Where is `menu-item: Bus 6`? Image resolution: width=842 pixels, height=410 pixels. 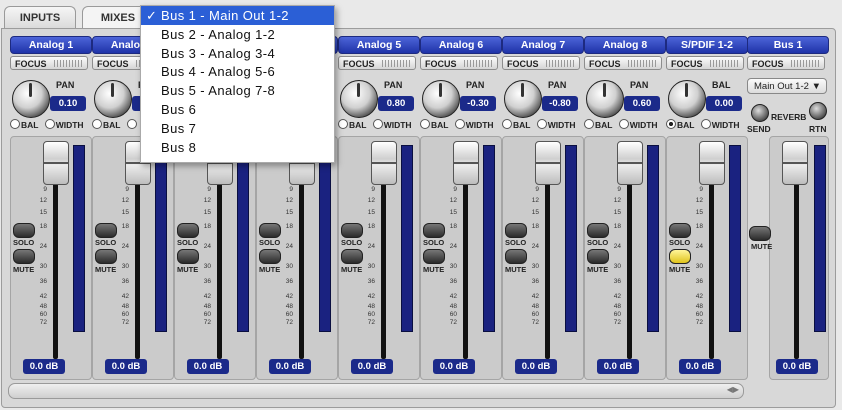 menu-item: Bus 6 is located at coordinates (237, 109).